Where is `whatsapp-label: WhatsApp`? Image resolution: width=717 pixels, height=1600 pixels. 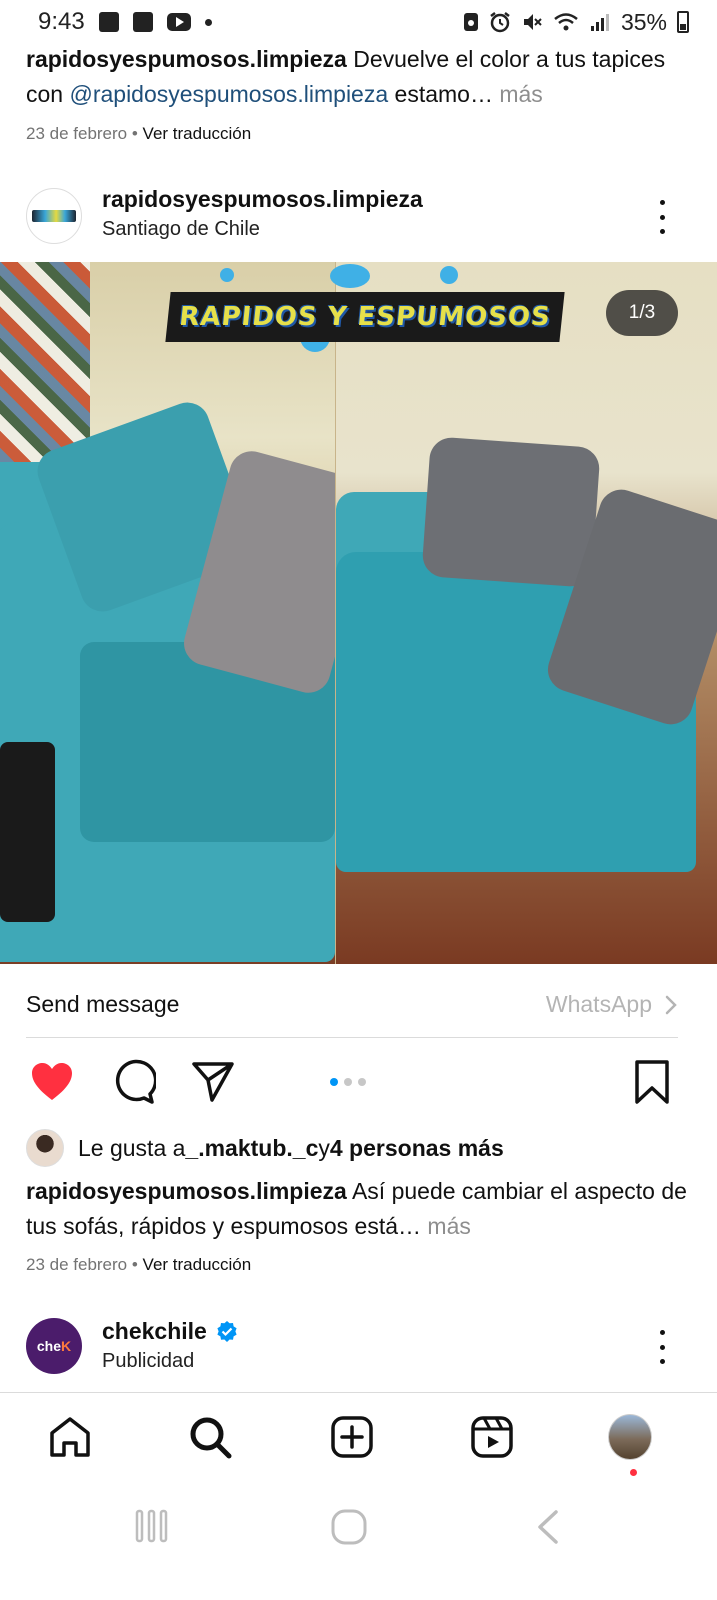 whatsapp-label: WhatsApp is located at coordinates (598, 1004).